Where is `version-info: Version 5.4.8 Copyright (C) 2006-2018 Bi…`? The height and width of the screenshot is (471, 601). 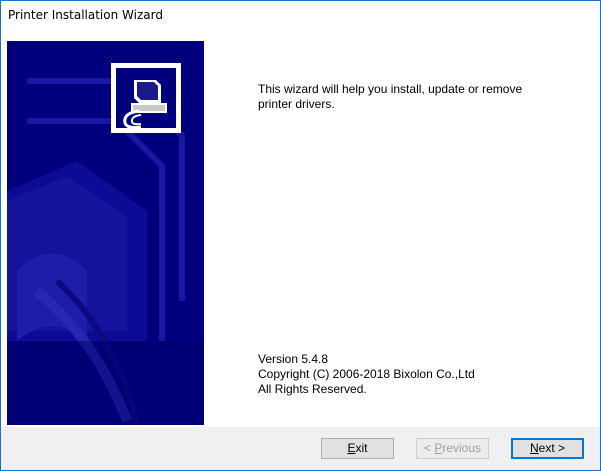 version-info: Version 5.4.8 Copyright (C) 2006-2018 Bi… is located at coordinates (366, 374).